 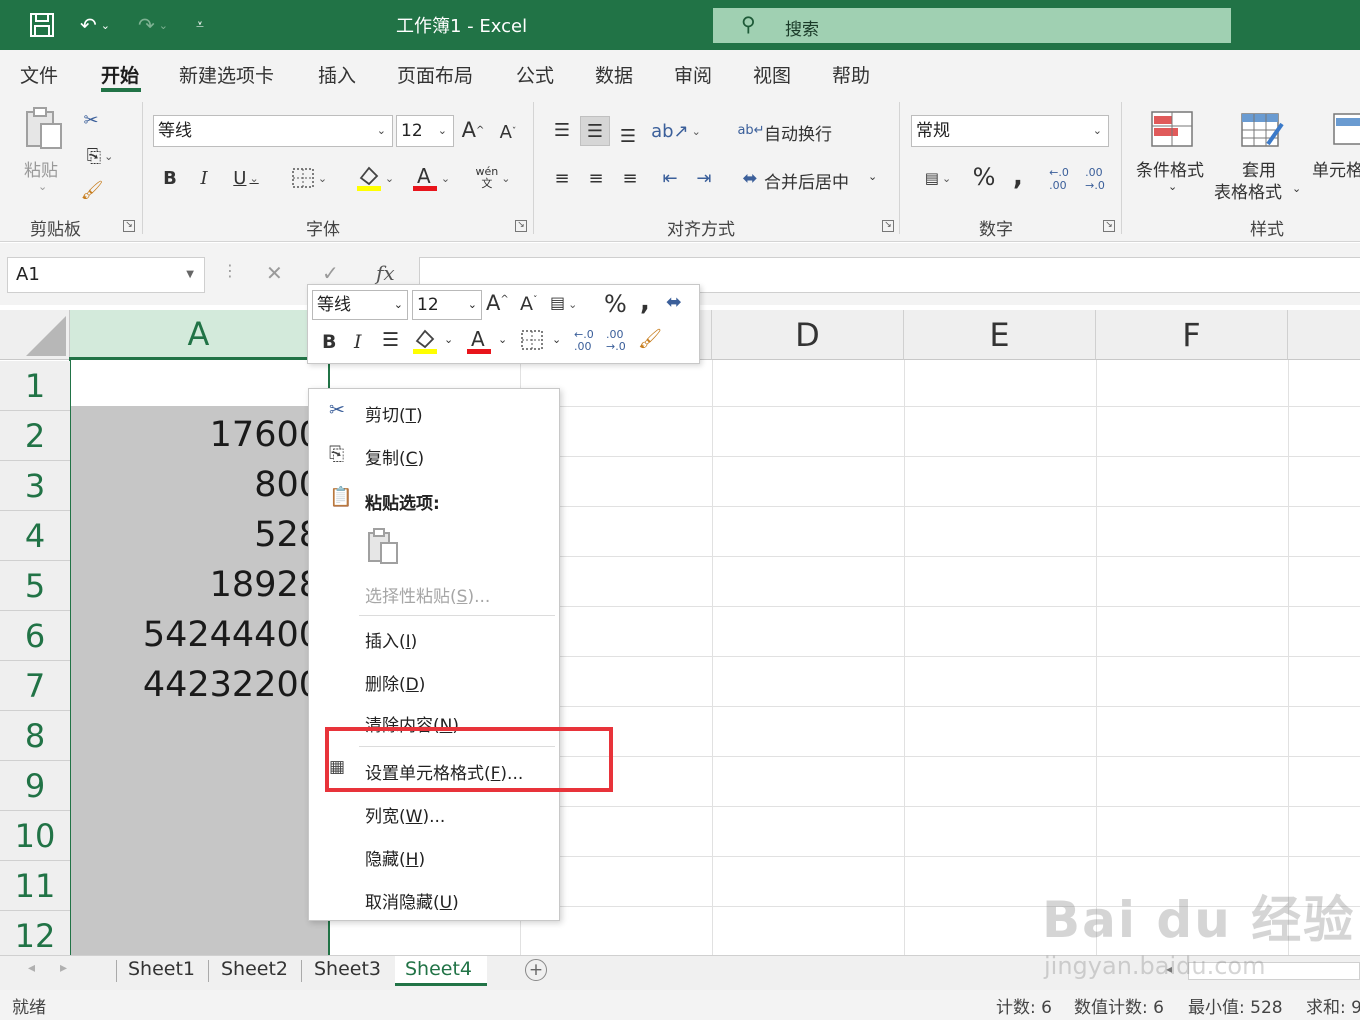 What do you see at coordinates (750, 178) in the screenshot?
I see `merge-center-icon: ⬌` at bounding box center [750, 178].